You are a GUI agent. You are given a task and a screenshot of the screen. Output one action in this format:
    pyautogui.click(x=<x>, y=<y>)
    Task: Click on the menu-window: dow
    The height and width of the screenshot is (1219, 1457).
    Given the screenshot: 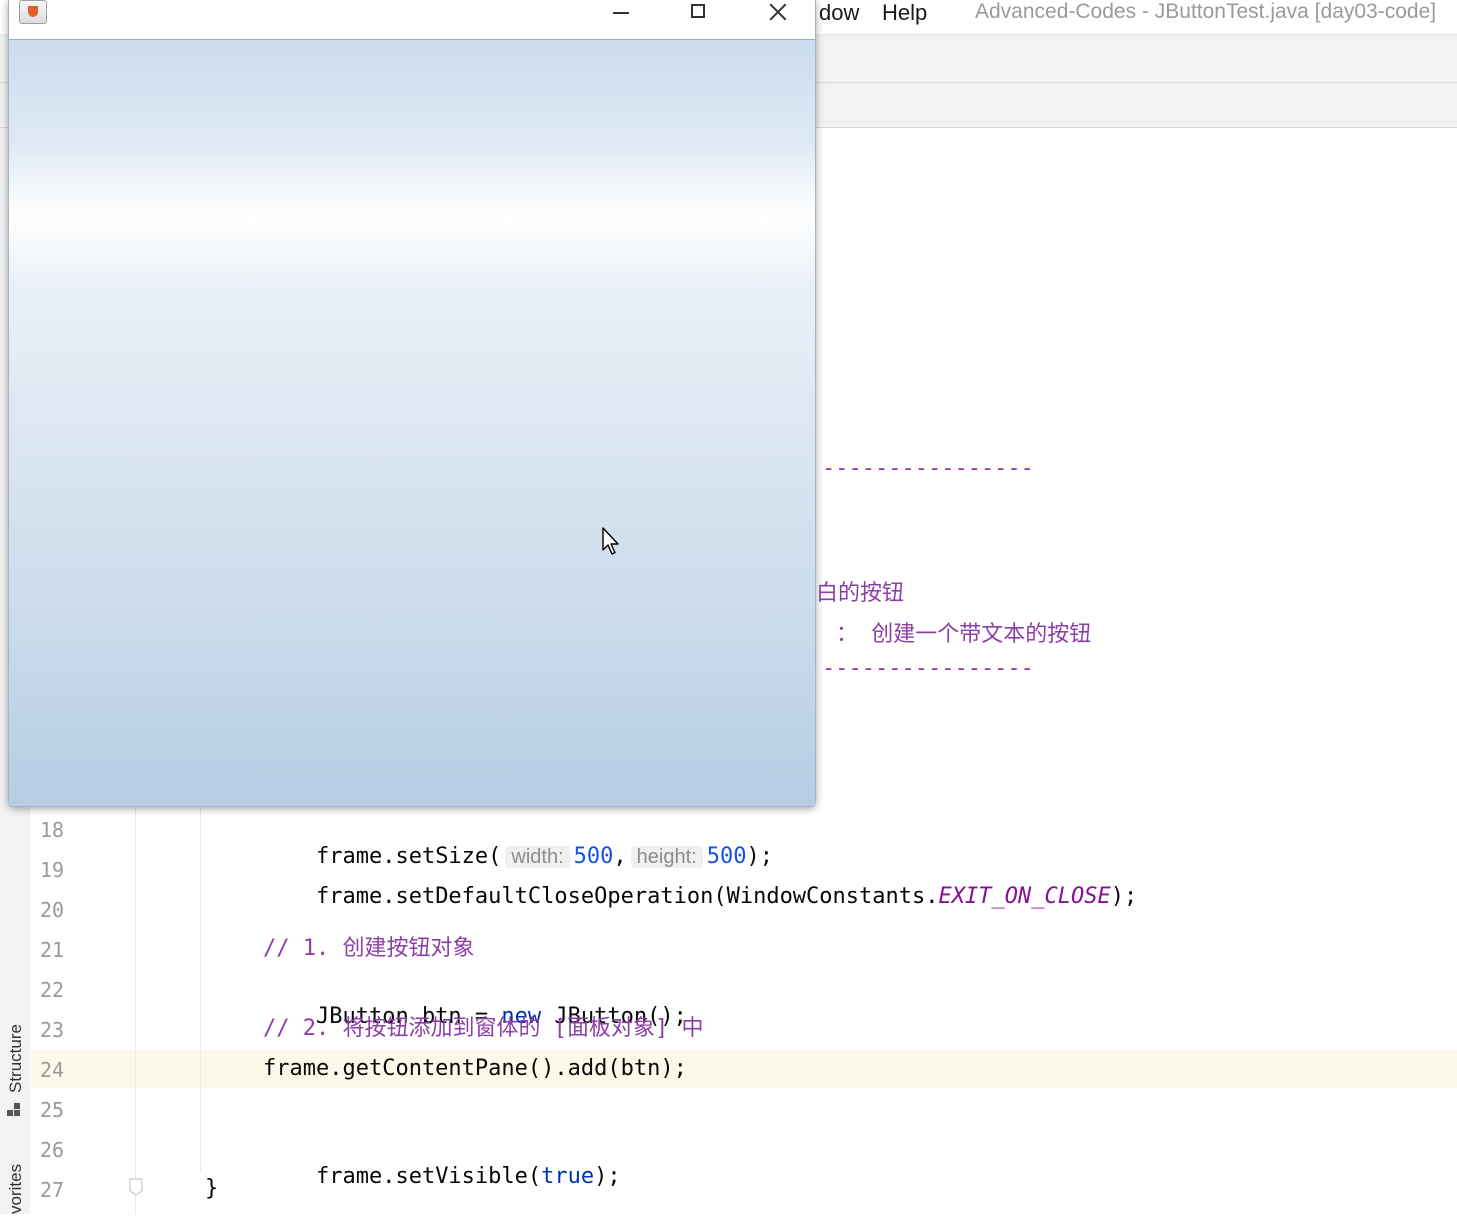 What is the action you would take?
    pyautogui.click(x=839, y=13)
    